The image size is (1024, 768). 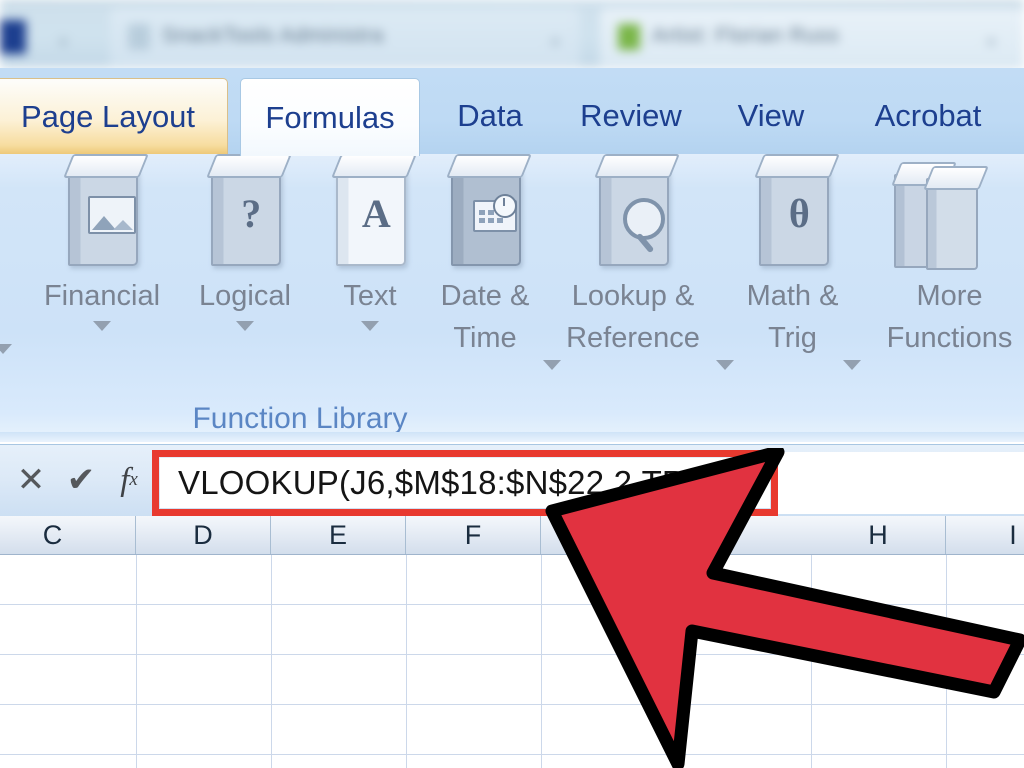 I want to click on column-header-D: D, so click(x=203, y=535).